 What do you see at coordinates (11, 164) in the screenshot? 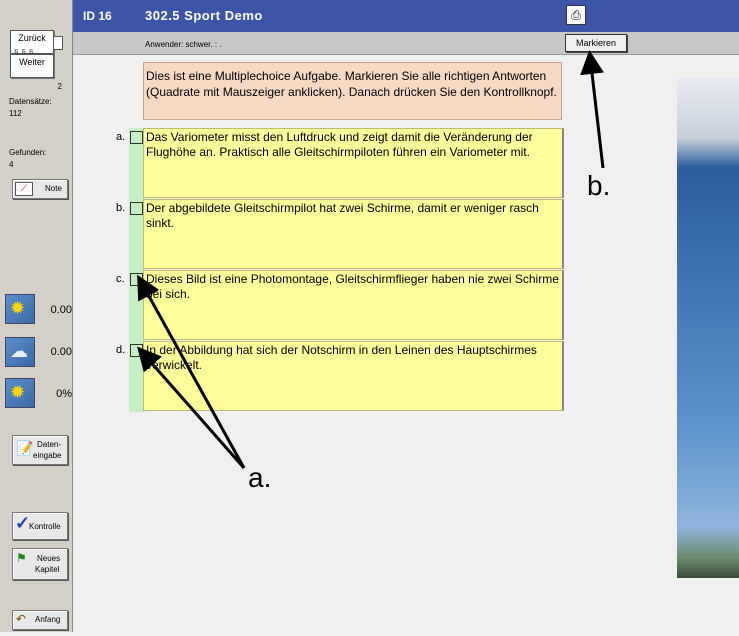
I see `found-value: 4` at bounding box center [11, 164].